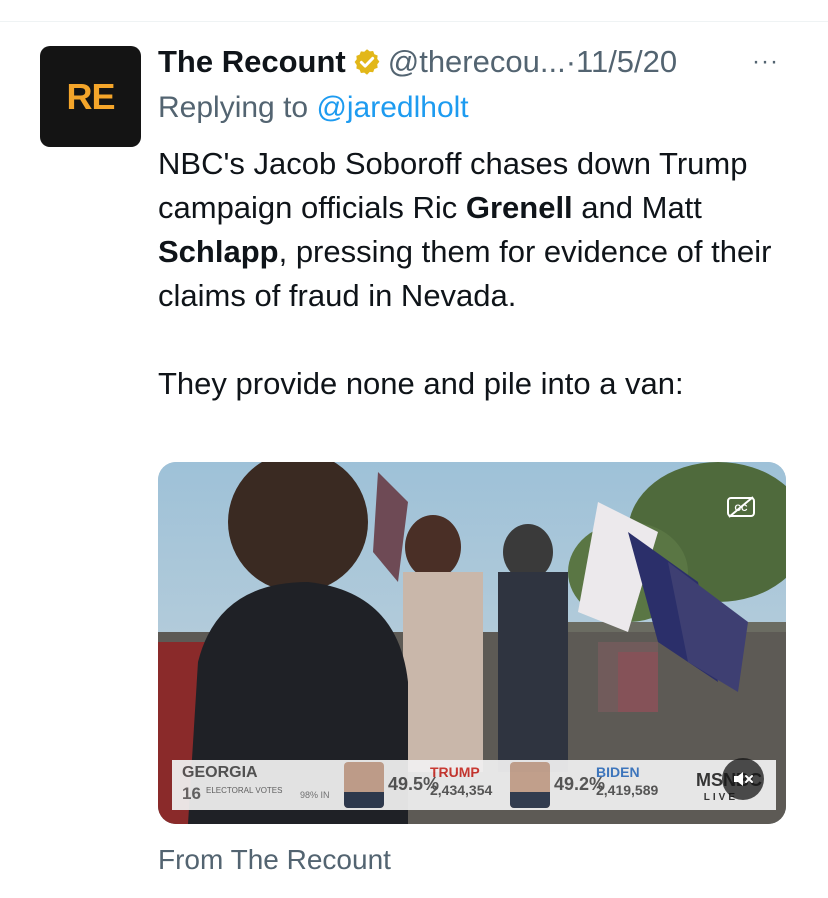 This screenshot has height=898, width=828. Describe the element at coordinates (233, 107) in the screenshot. I see `replying-to-prefix: Replying to` at that location.